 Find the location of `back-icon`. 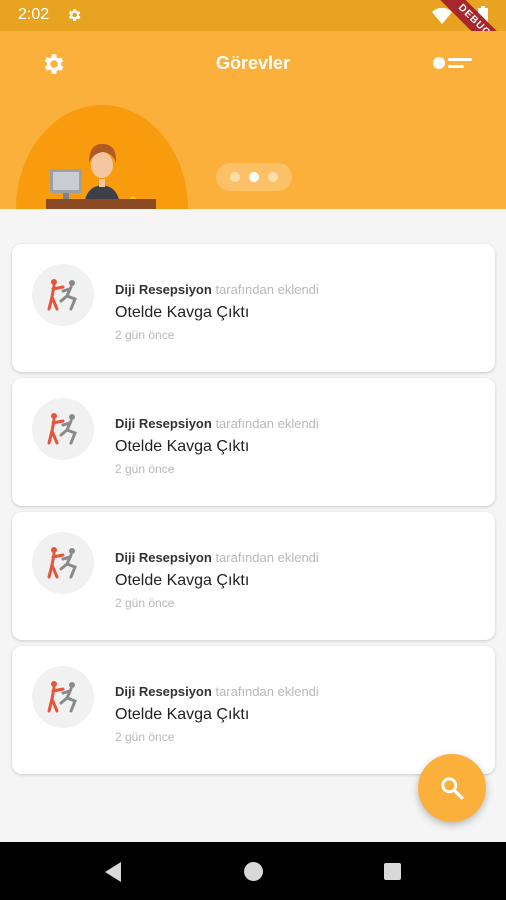

back-icon is located at coordinates (113, 872).